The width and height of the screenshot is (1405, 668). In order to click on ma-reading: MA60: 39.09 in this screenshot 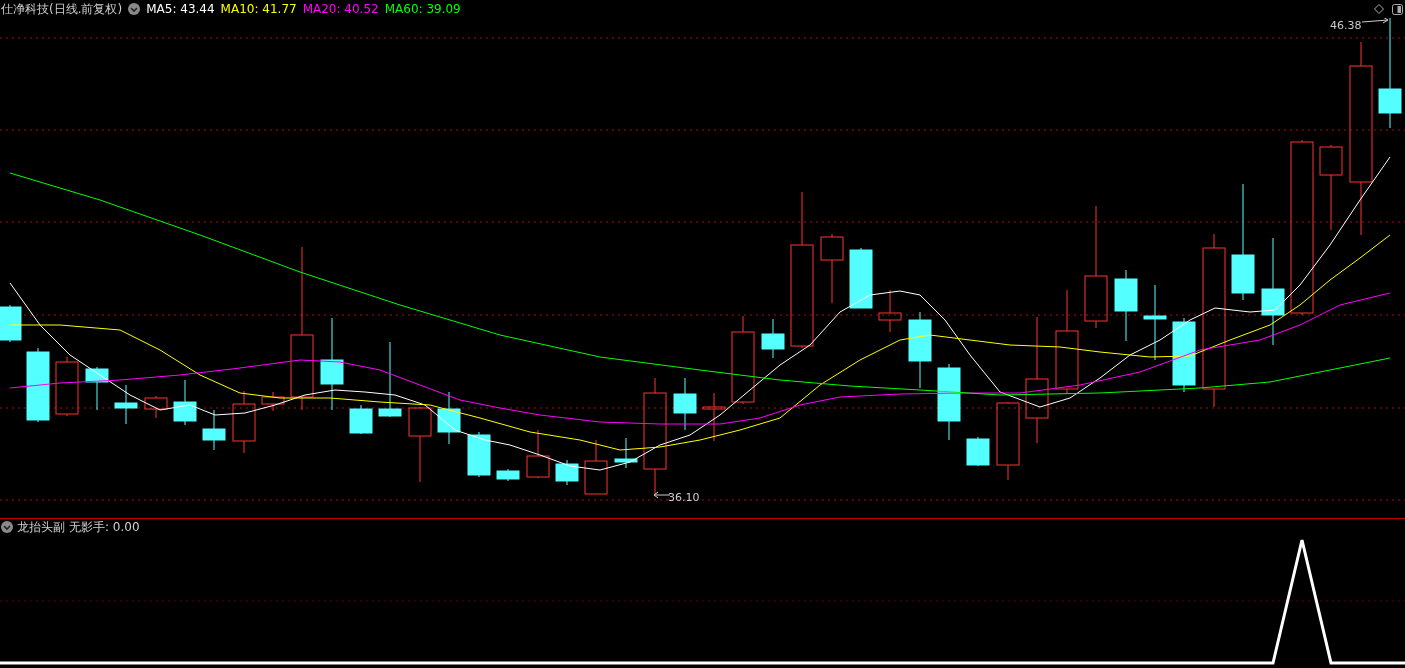, I will do `click(422, 9)`.